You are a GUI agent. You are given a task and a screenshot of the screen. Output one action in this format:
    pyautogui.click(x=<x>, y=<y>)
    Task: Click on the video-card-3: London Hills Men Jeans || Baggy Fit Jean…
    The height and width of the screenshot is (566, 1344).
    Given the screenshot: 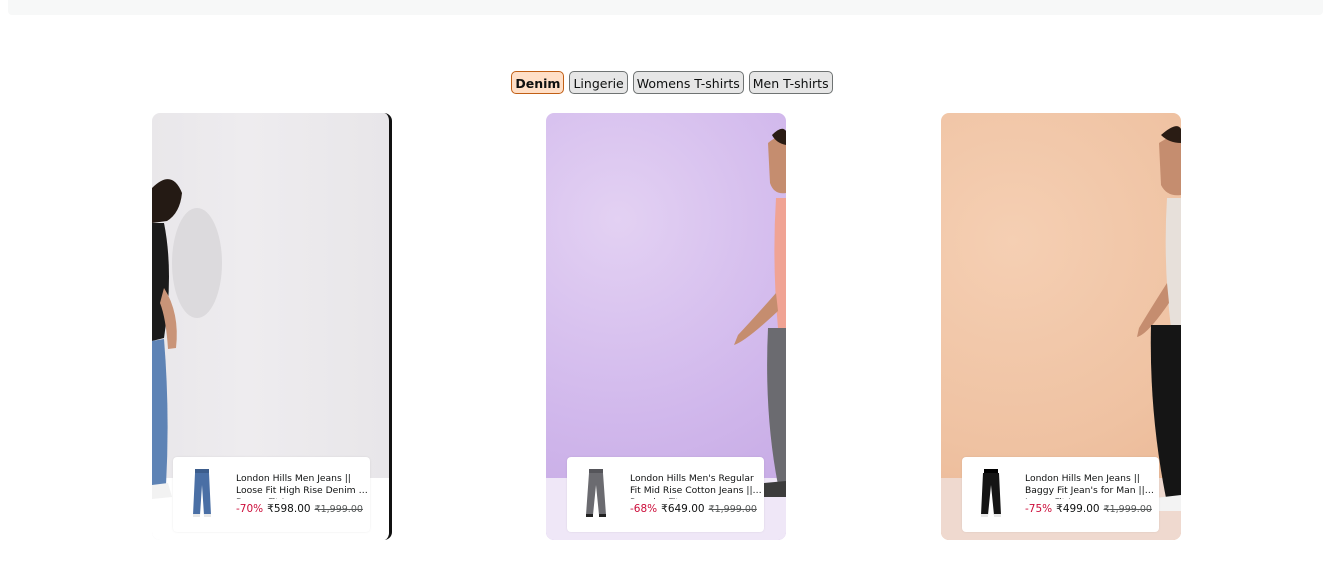 What is the action you would take?
    pyautogui.click(x=1061, y=326)
    